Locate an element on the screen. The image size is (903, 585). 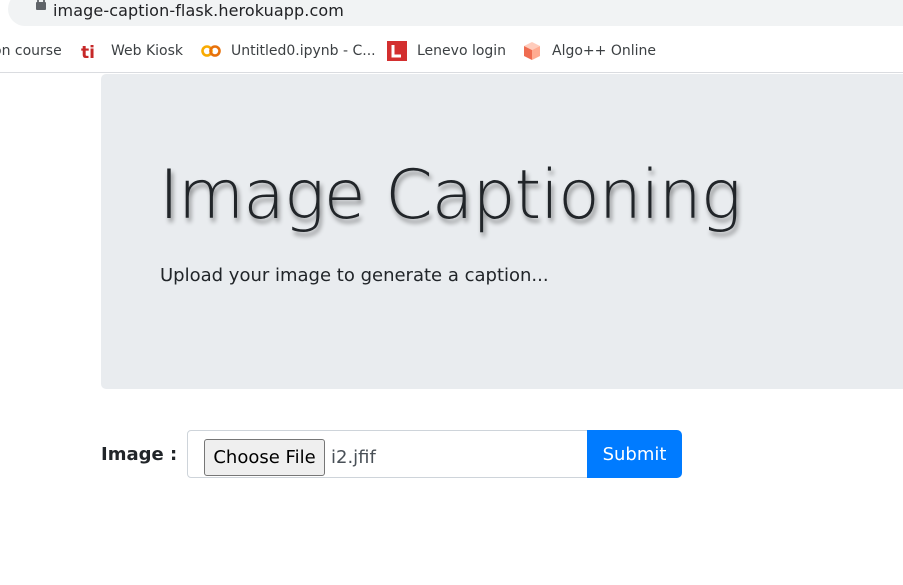
choose-file-button: Choose File is located at coordinates (264, 457).